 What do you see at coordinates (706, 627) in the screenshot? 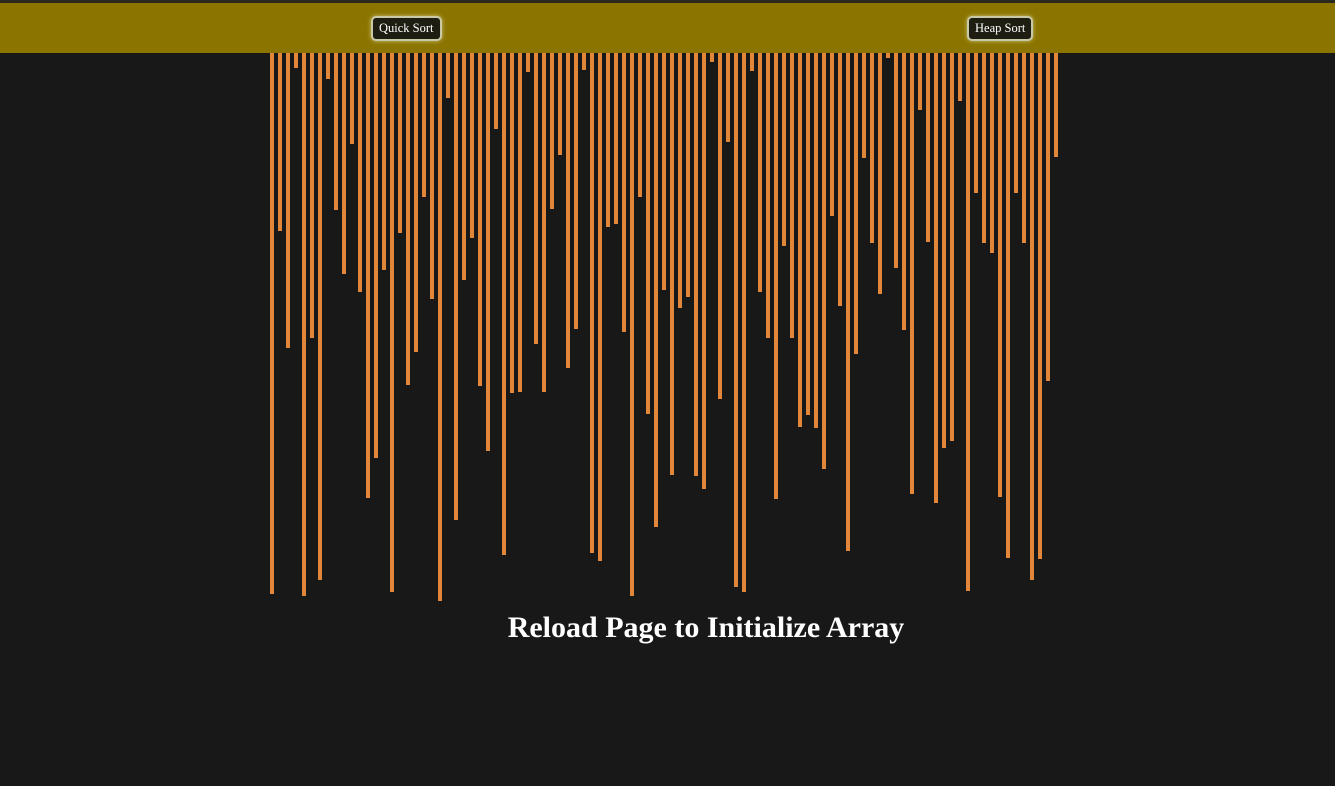
I see `reload-message: Reload Page to Initialize Array` at bounding box center [706, 627].